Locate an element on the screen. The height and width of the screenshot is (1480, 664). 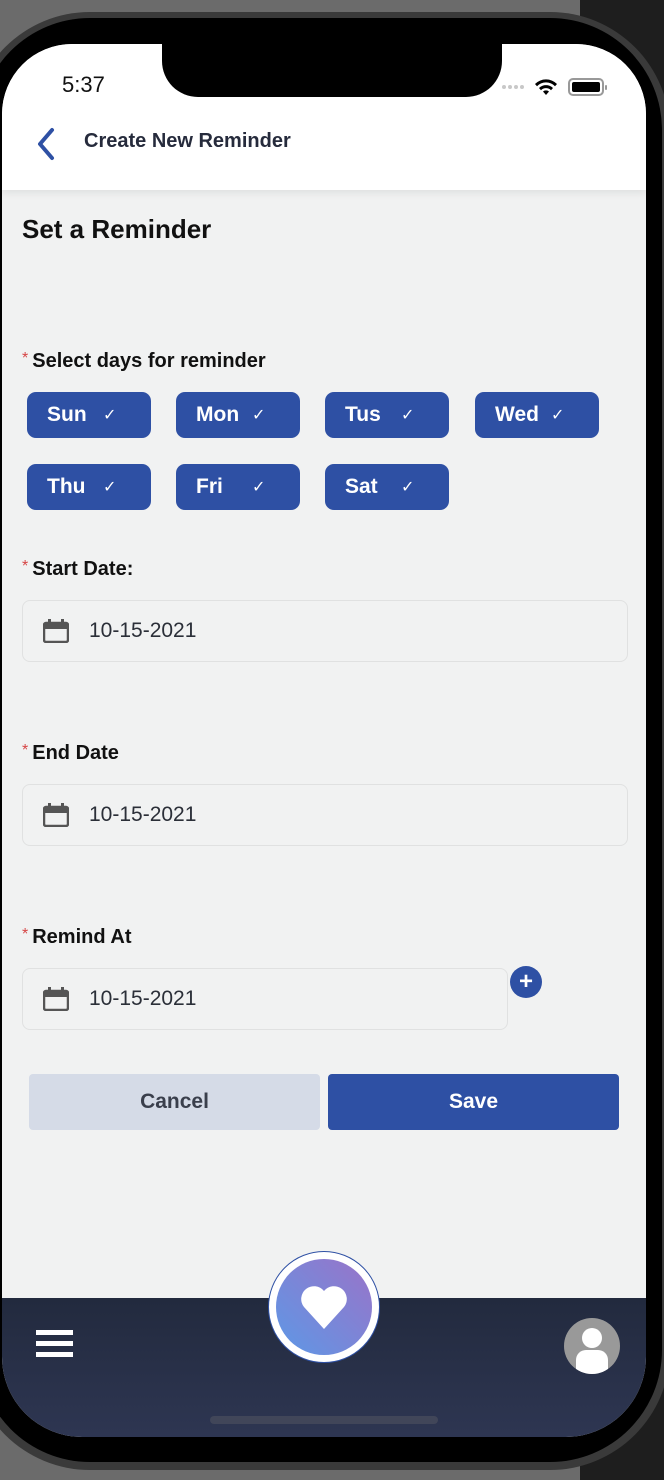
header-title: Create New Reminder is located at coordinates (187, 141).